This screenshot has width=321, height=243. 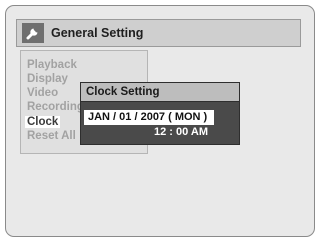 I want to click on title-bar: General Setting, so click(x=158, y=33).